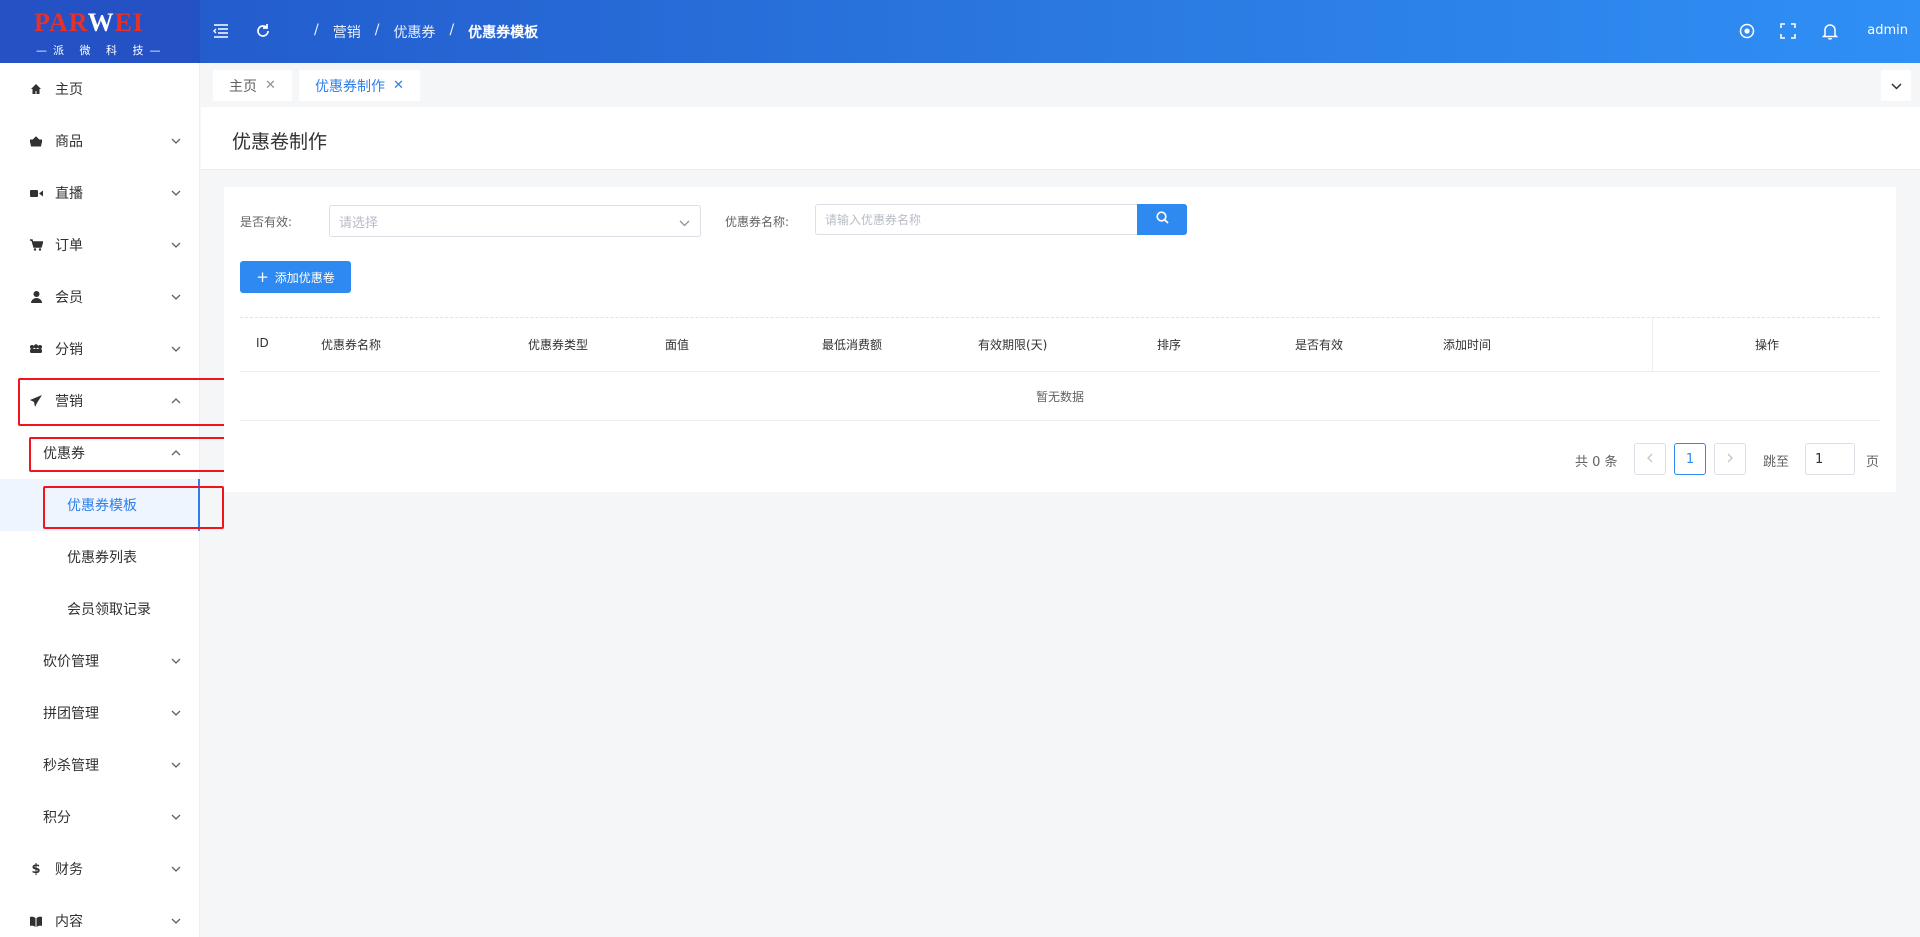 This screenshot has height=937, width=1920. Describe the element at coordinates (1690, 459) in the screenshot. I see `page-number-button: 1` at that location.